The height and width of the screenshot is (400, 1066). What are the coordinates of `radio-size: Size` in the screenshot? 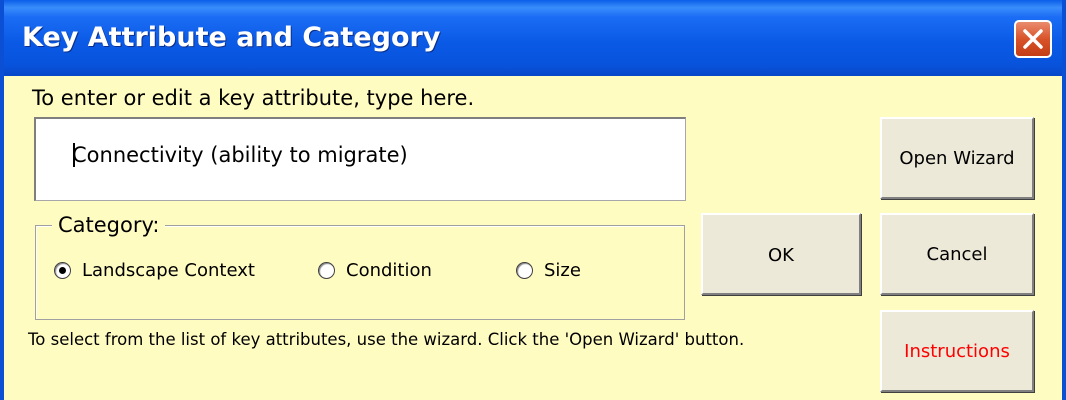 It's located at (548, 270).